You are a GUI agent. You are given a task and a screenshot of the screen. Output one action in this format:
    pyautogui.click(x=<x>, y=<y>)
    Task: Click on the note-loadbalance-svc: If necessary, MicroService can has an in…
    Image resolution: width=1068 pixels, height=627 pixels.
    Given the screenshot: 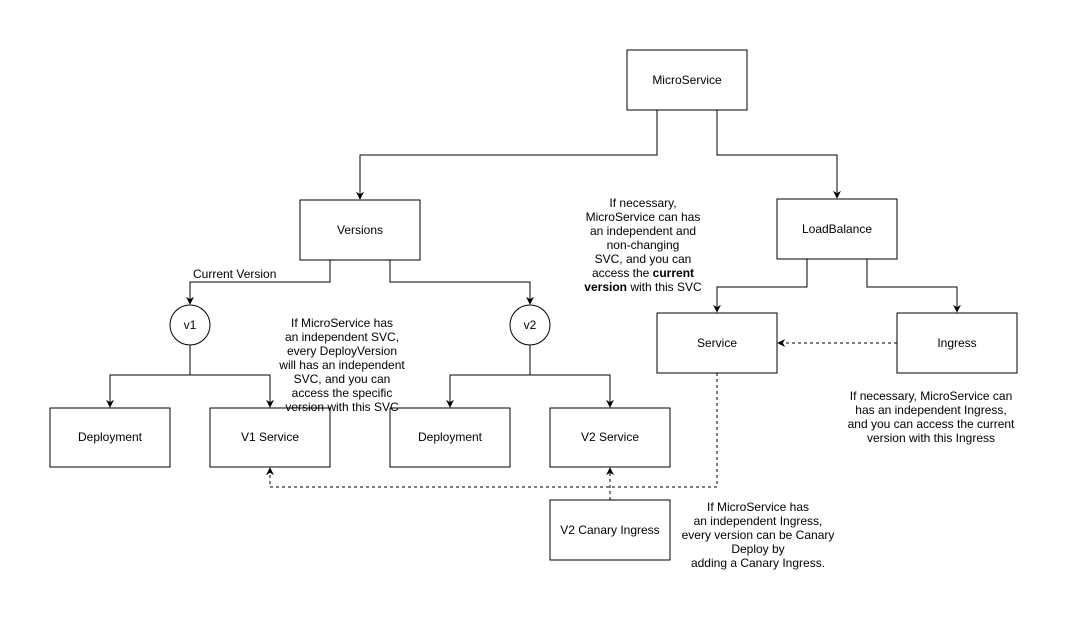 What is the action you would take?
    pyautogui.click(x=643, y=245)
    